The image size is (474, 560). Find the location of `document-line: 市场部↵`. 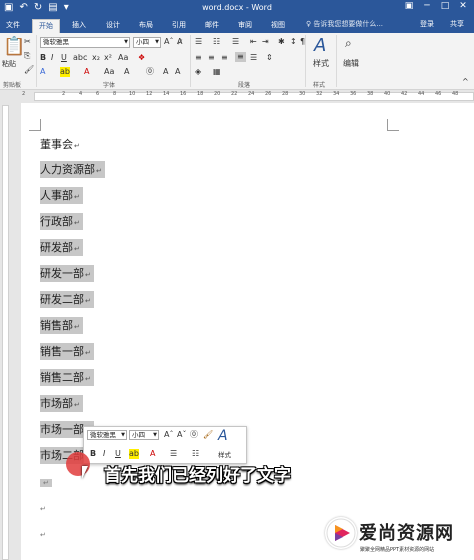

document-line: 市场部↵ is located at coordinates (61, 403).